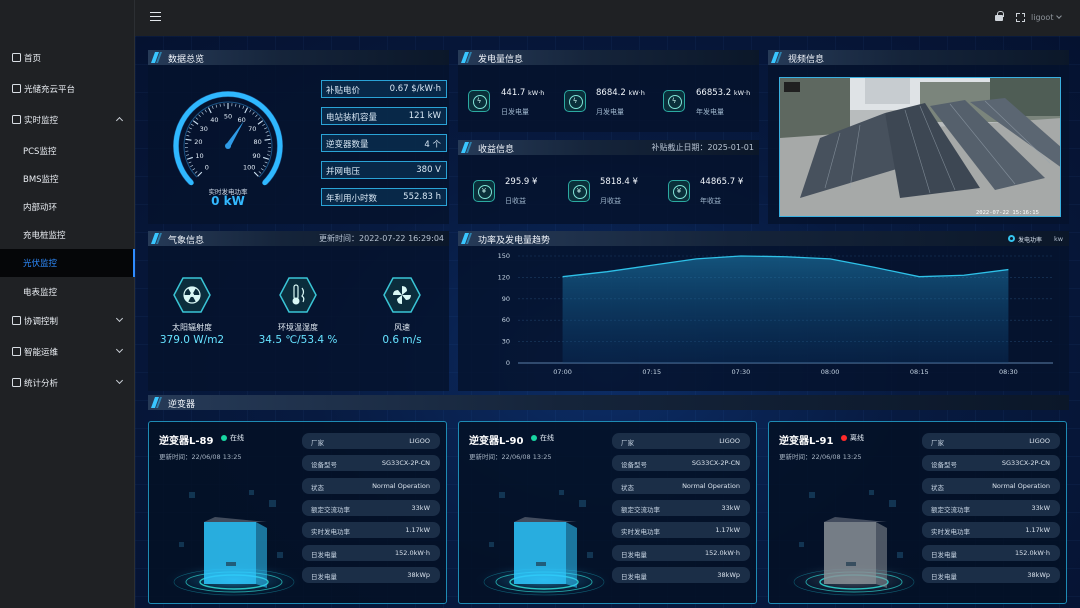 This screenshot has width=1080, height=608. What do you see at coordinates (608, 57) in the screenshot?
I see `panel-header: 发电量信息` at bounding box center [608, 57].